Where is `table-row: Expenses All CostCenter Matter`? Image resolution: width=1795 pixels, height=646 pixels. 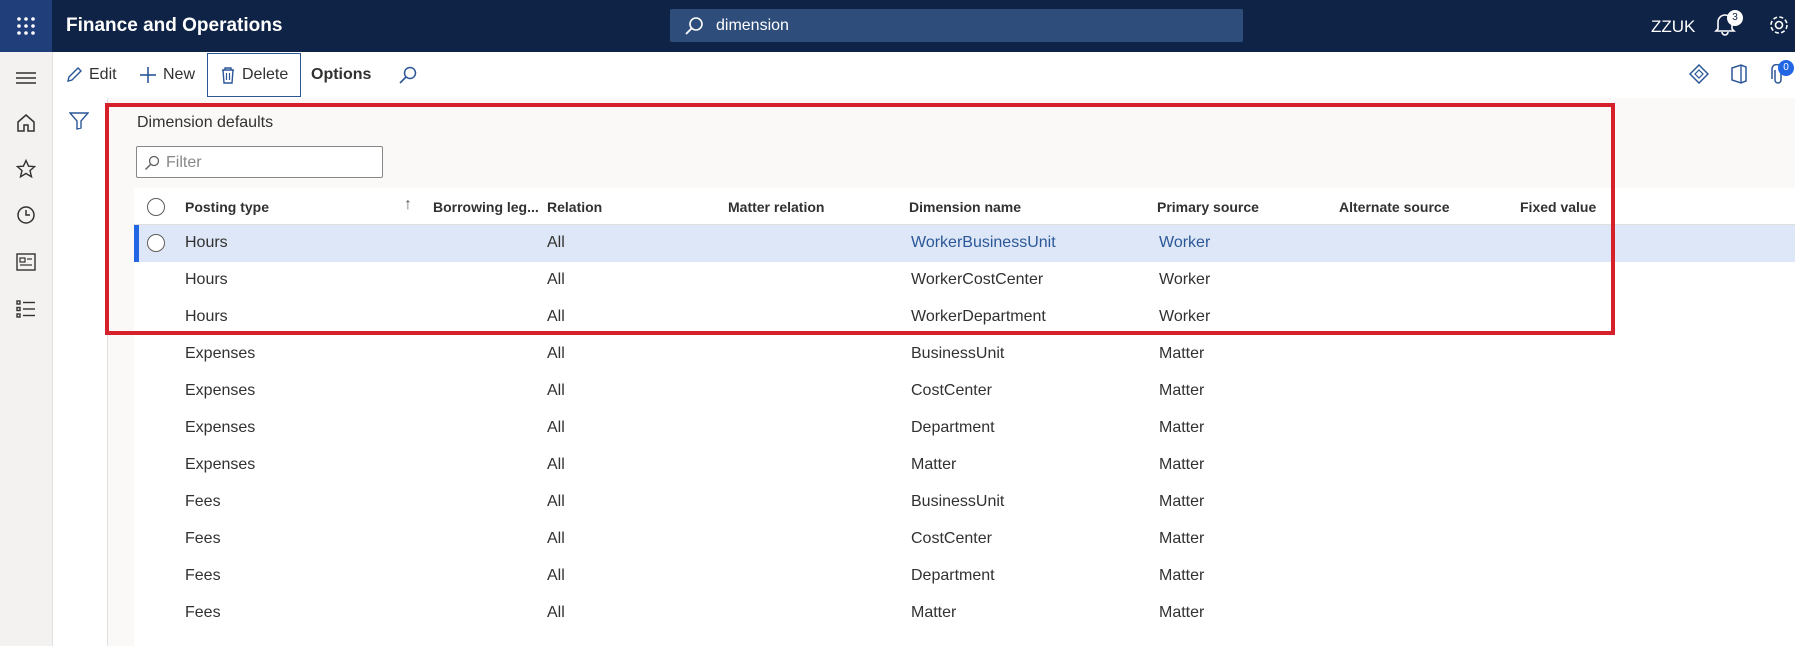 table-row: Expenses All CostCenter Matter is located at coordinates (964, 391).